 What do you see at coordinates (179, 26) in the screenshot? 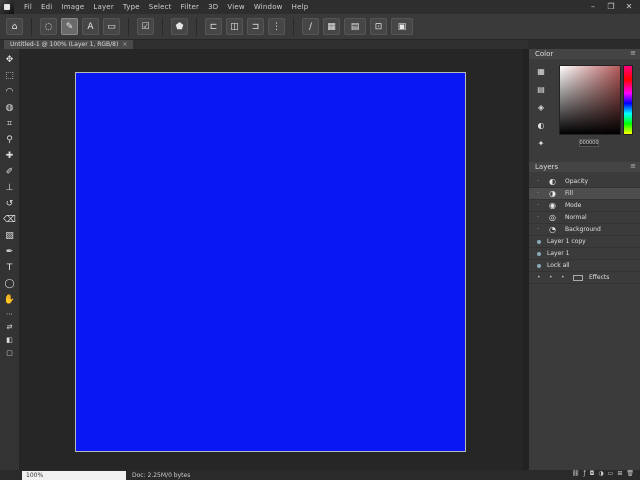
I see `shape-icon: ⬟` at bounding box center [179, 26].